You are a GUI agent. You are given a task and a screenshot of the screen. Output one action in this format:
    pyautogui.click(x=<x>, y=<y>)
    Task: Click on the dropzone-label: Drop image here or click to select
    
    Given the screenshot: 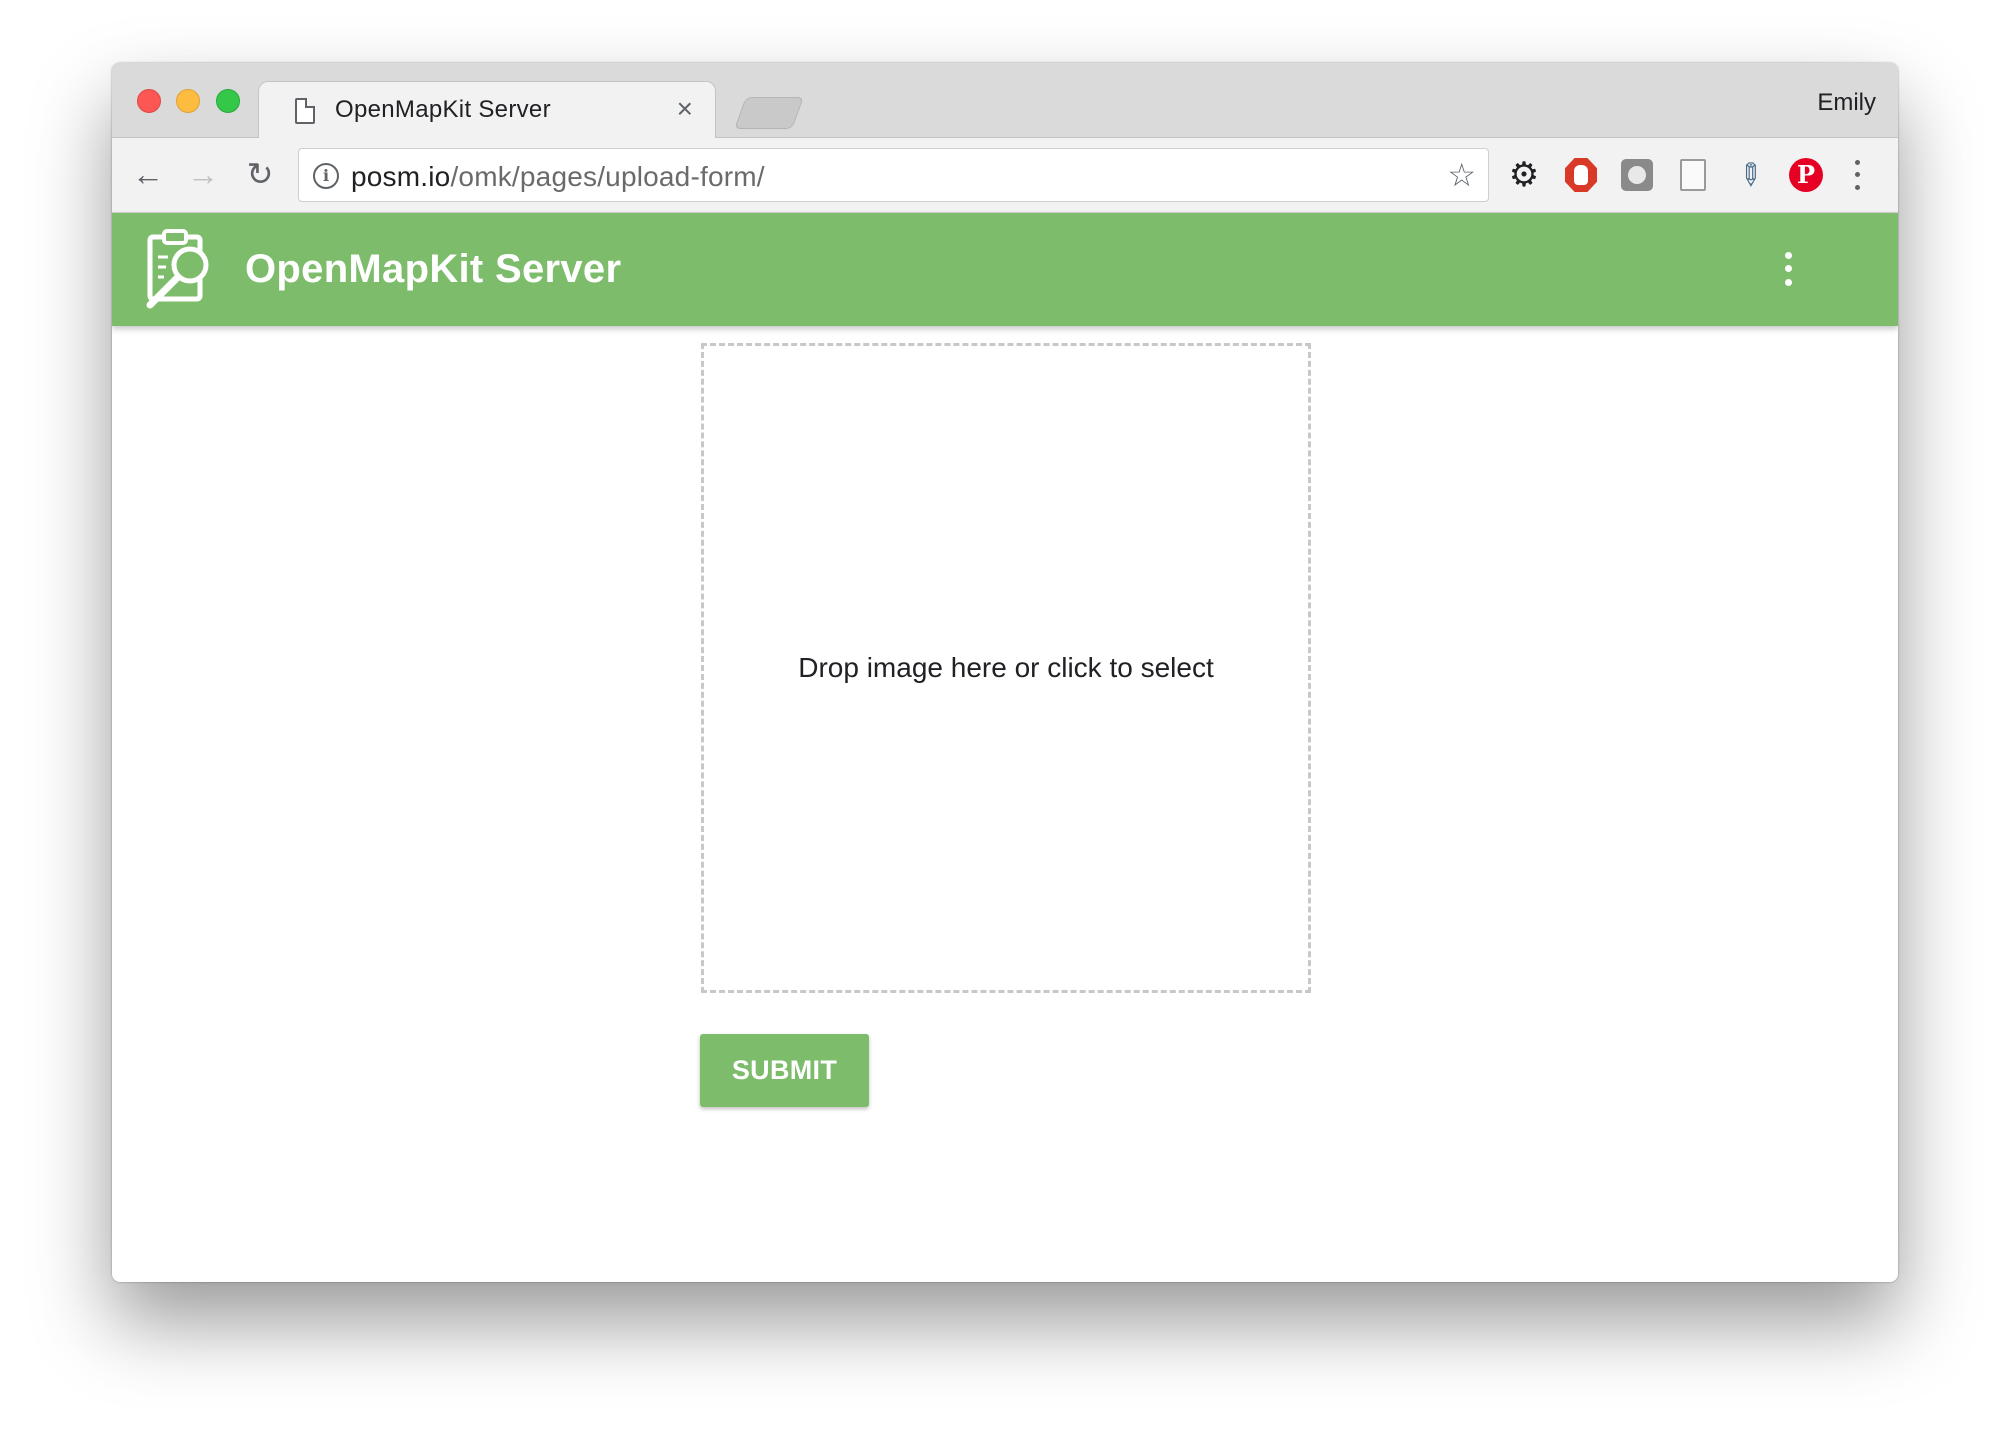 What is the action you would take?
    pyautogui.click(x=1006, y=667)
    